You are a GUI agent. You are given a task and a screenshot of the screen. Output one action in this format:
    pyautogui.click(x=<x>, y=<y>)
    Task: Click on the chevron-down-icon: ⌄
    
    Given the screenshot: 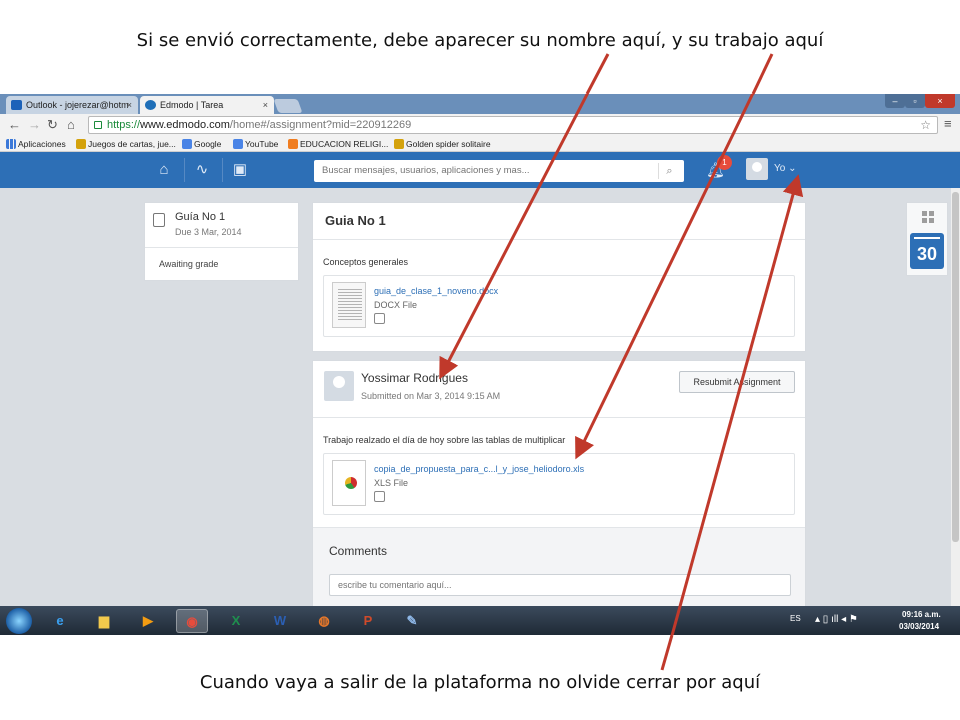 What is the action you would take?
    pyautogui.click(x=792, y=168)
    